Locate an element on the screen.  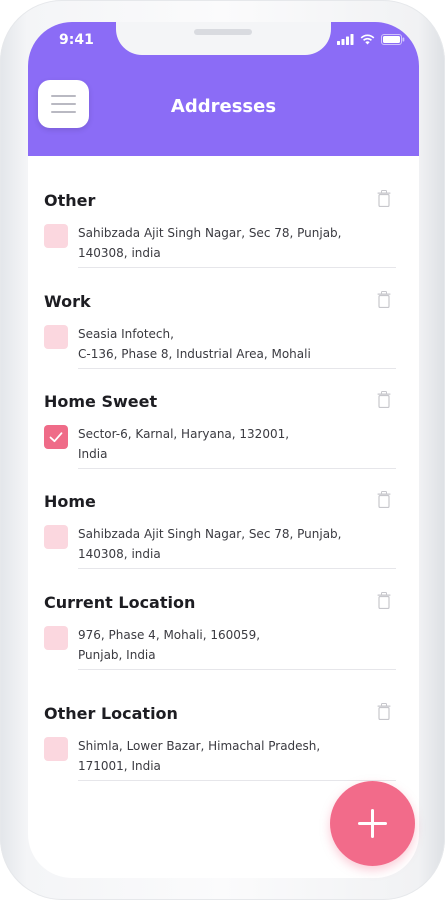
check-icon is located at coordinates (56, 437).